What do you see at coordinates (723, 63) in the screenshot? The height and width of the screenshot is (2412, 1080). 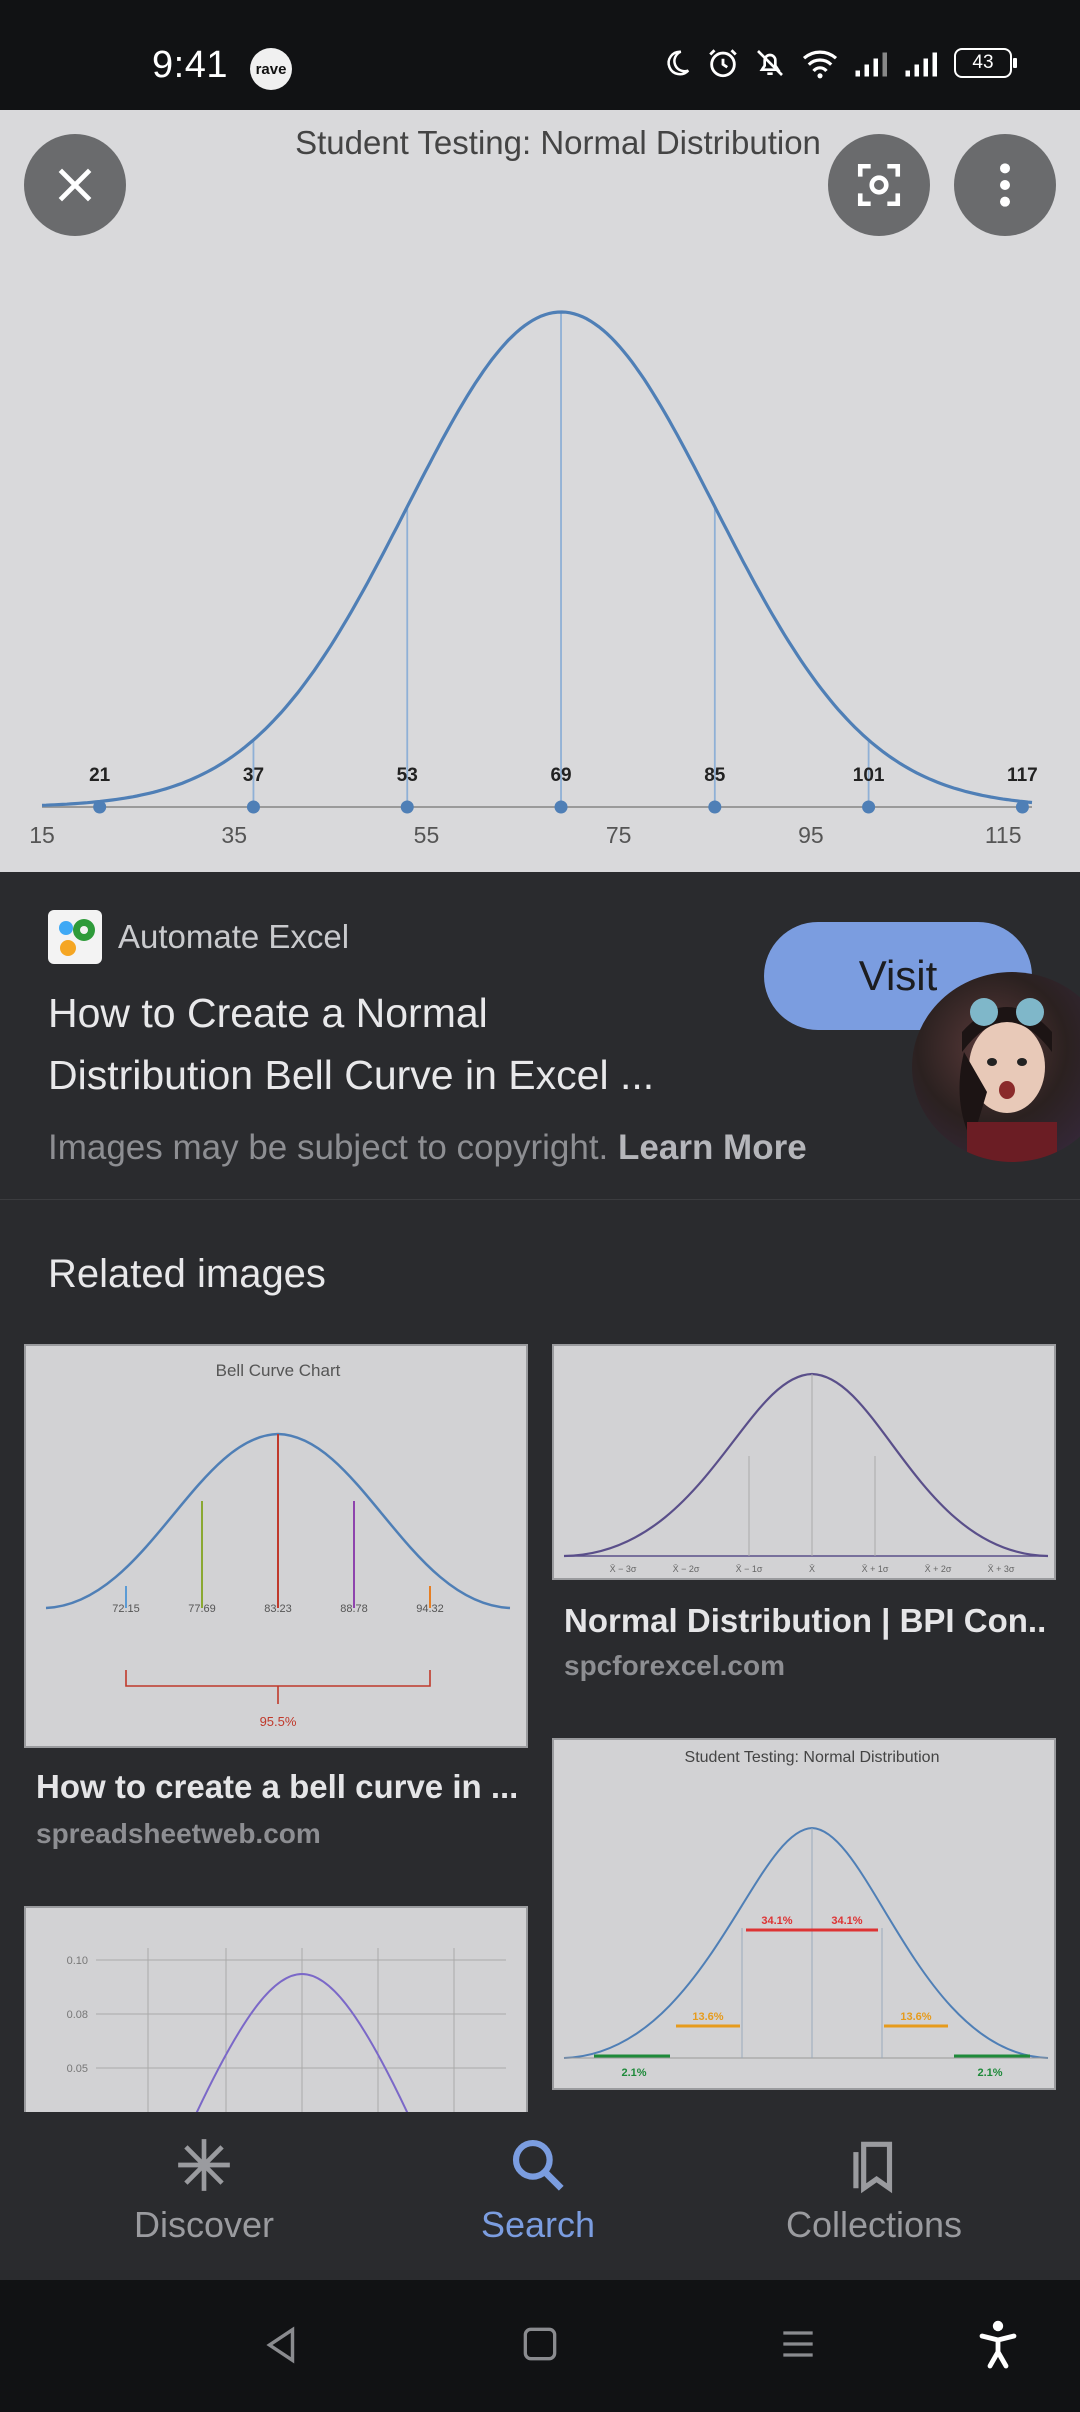 I see `alarm-icon` at bounding box center [723, 63].